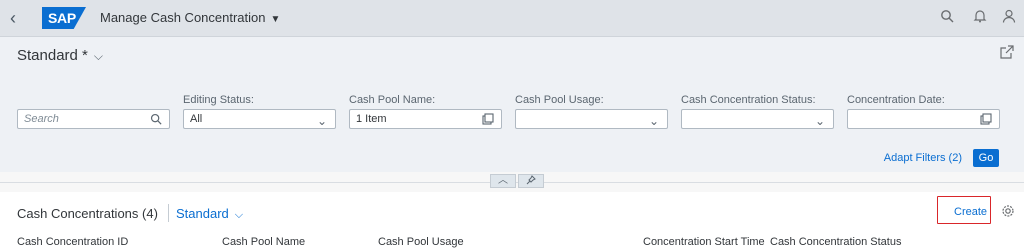  Describe the element at coordinates (168, 213) in the screenshot. I see `title-separator` at that location.